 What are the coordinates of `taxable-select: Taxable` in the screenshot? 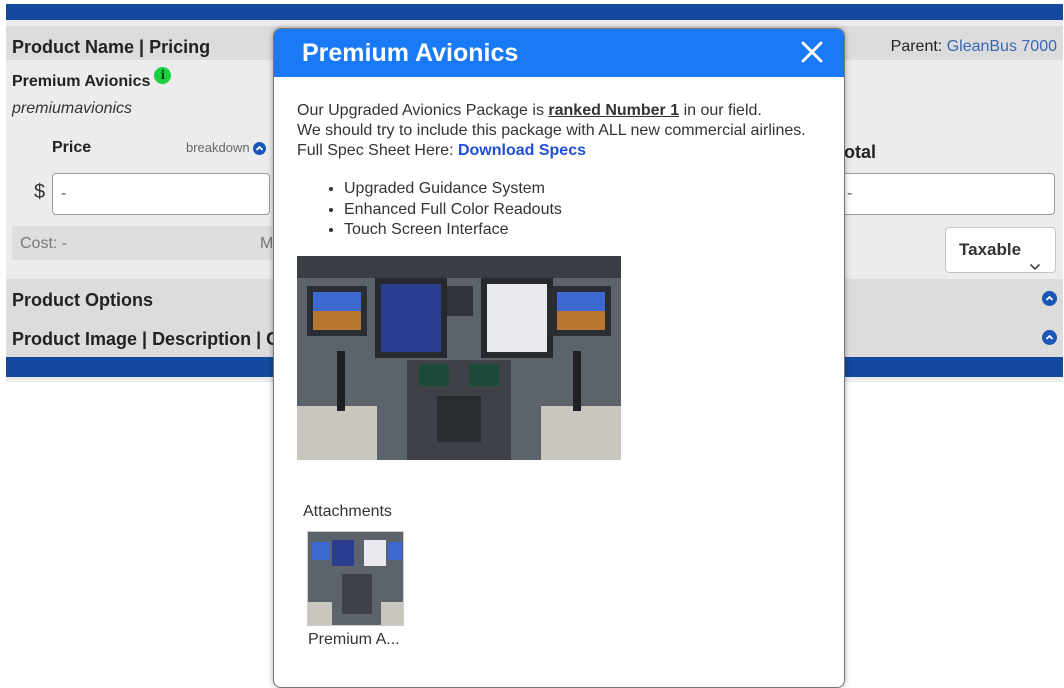 It's located at (1000, 250).